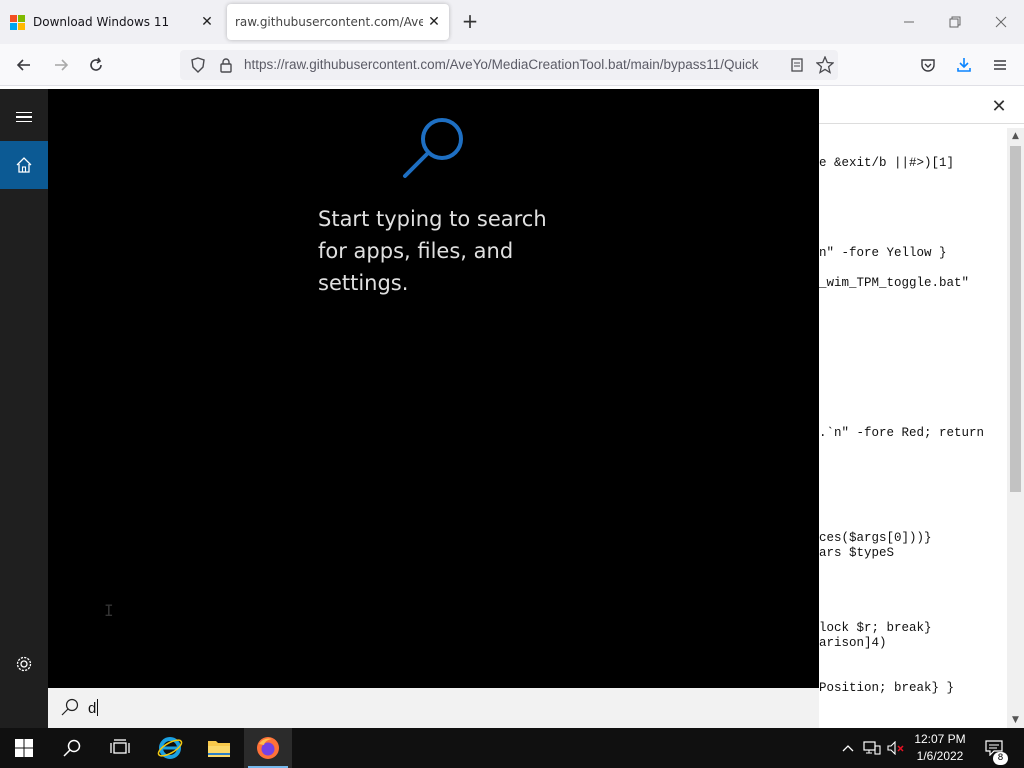  Describe the element at coordinates (470, 22) in the screenshot. I see `new-tab-button: +` at that location.